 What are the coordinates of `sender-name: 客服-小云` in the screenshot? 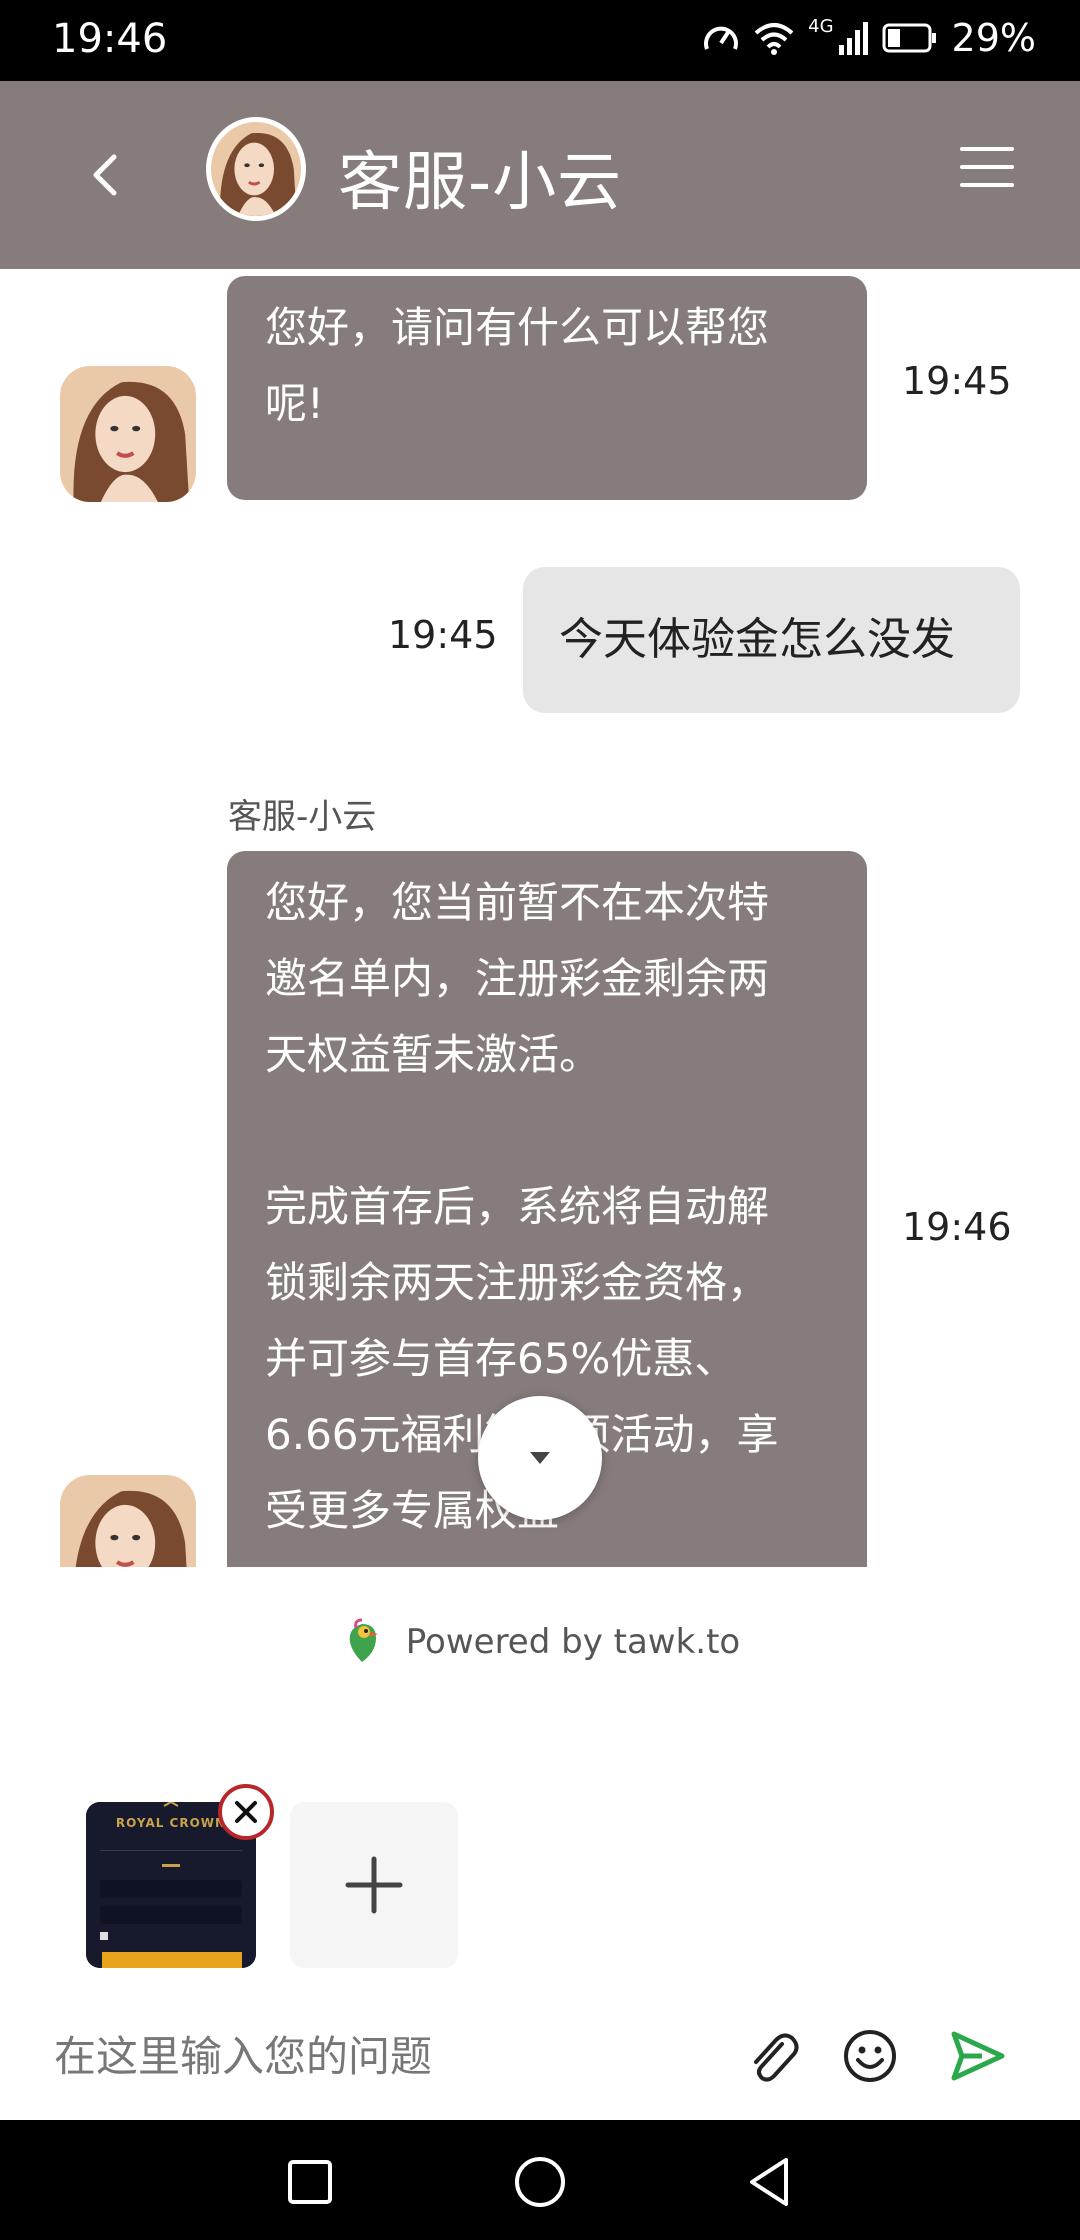 It's located at (302, 817).